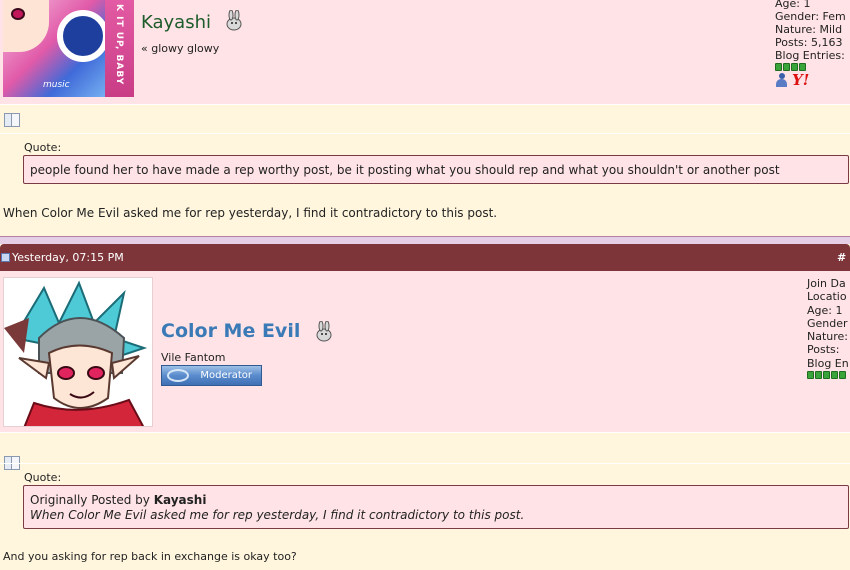  I want to click on moderator-badge-label: Moderator, so click(226, 375).